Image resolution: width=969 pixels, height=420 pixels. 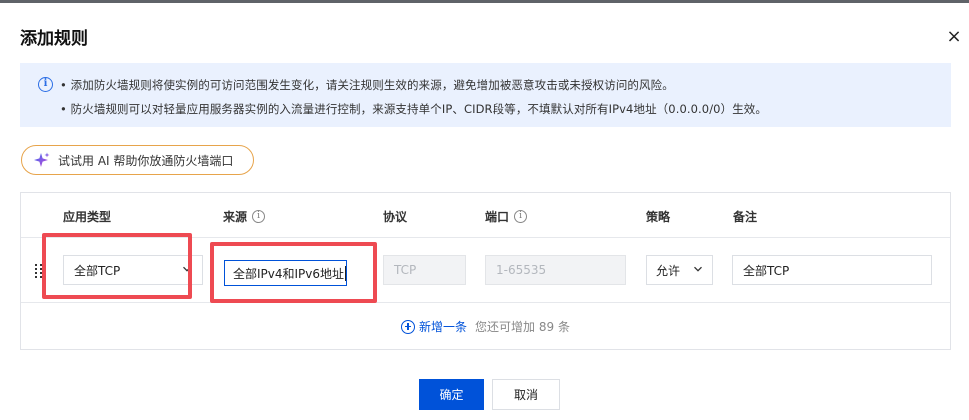 What do you see at coordinates (146, 160) in the screenshot?
I see `ai-assist-label: 试试用 AI 帮助你放通防火墙端口` at bounding box center [146, 160].